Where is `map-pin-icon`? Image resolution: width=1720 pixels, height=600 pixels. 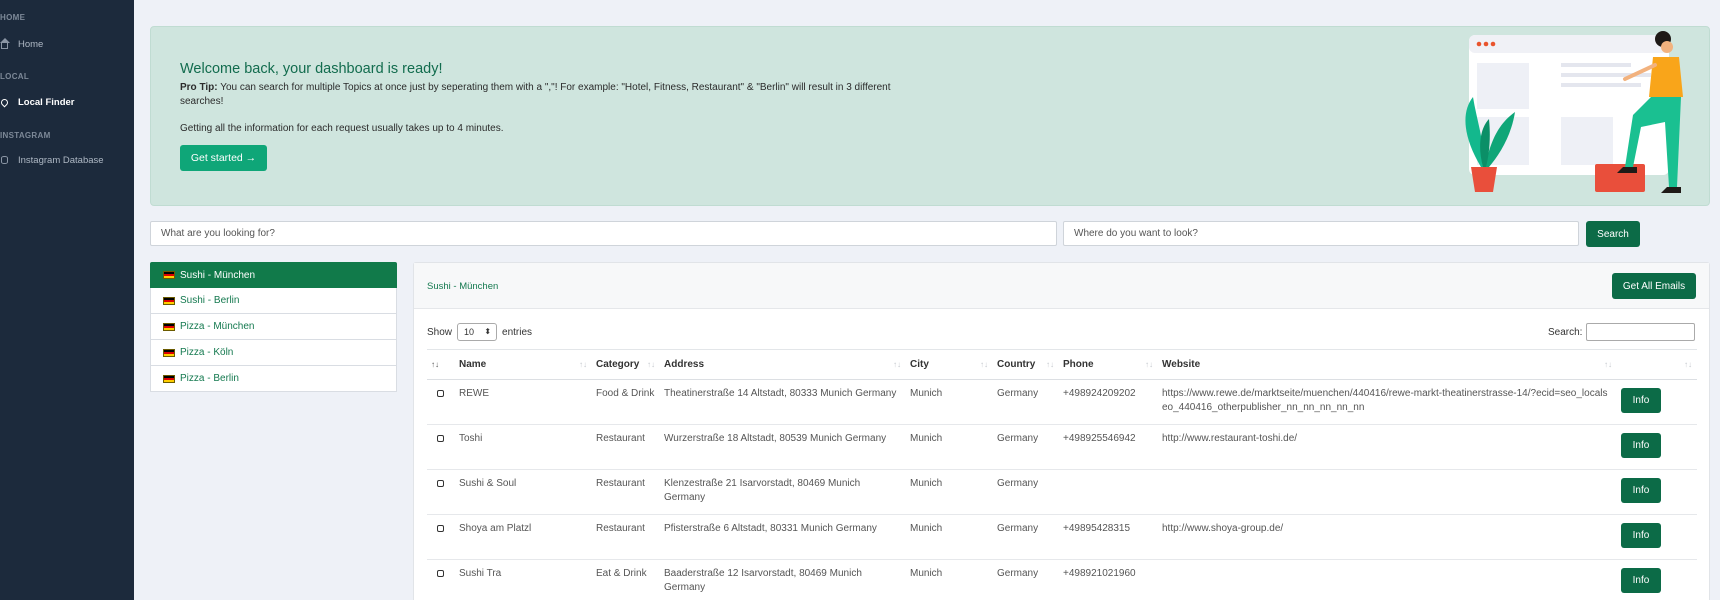 map-pin-icon is located at coordinates (5, 102).